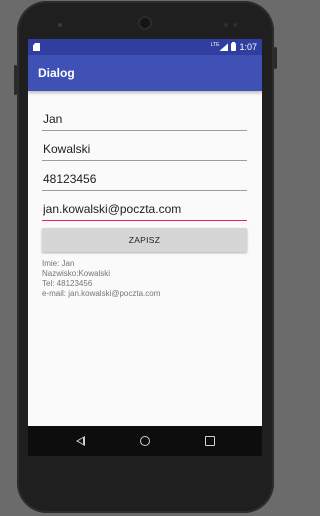  I want to click on last-name-field, so click(144, 147).